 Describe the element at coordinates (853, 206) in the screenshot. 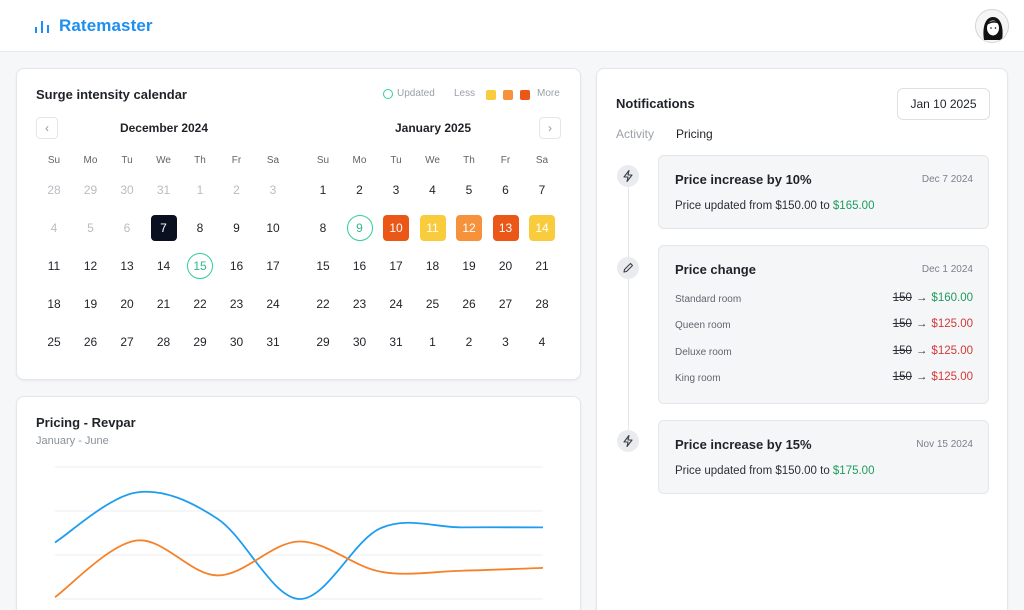

I see `new-price: $165.00` at that location.